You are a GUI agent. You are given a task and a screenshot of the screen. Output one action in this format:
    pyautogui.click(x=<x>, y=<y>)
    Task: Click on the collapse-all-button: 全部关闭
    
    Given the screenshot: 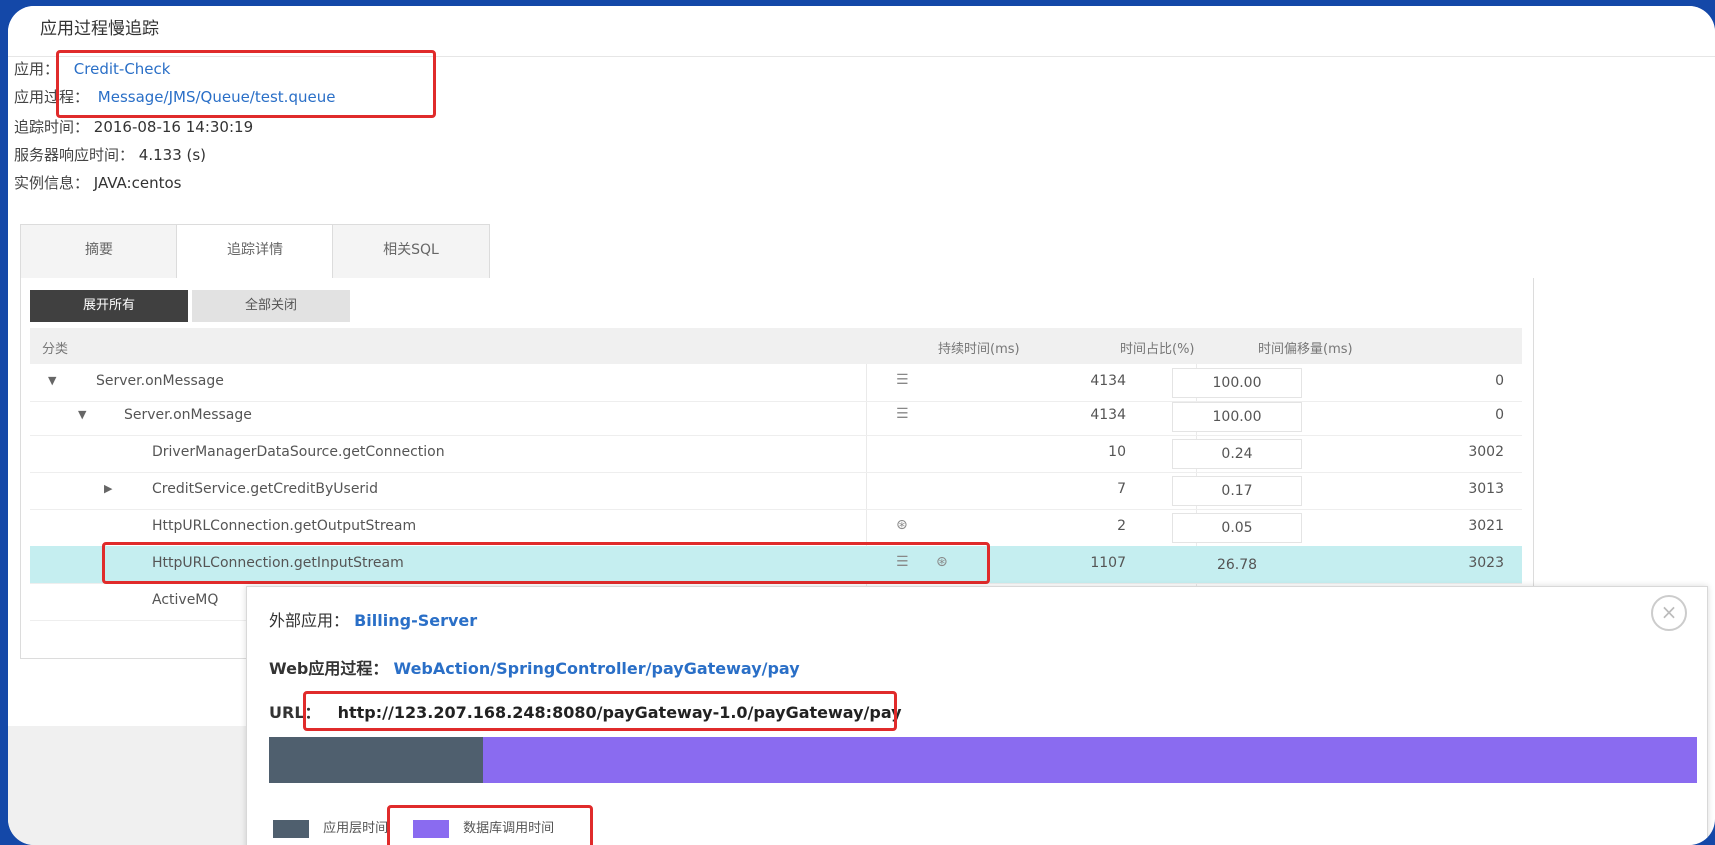 What is the action you would take?
    pyautogui.click(x=271, y=306)
    